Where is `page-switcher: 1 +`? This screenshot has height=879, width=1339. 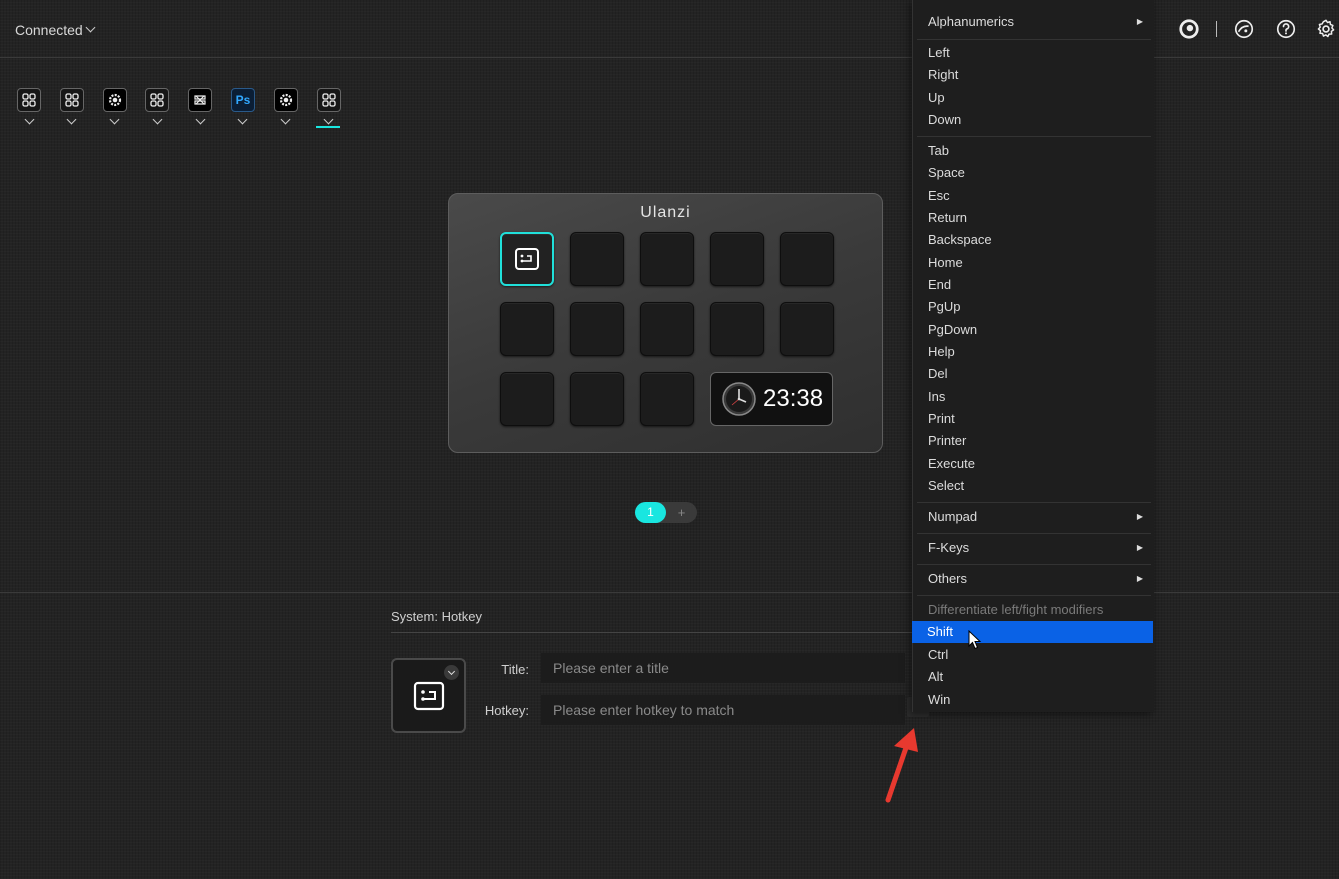 page-switcher: 1 + is located at coordinates (666, 512).